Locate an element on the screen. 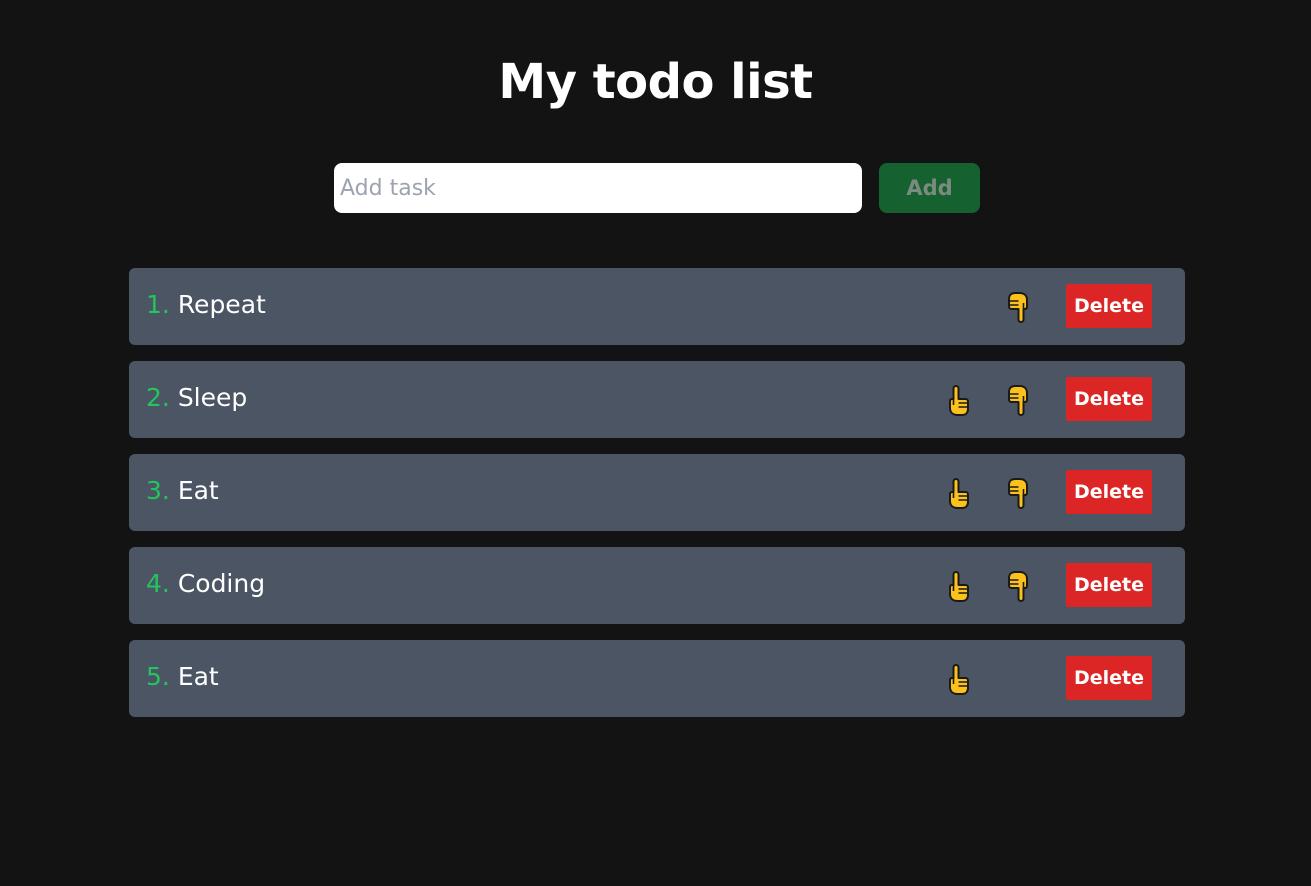 This screenshot has width=1311, height=886. task-number: 2. is located at coordinates (158, 397).